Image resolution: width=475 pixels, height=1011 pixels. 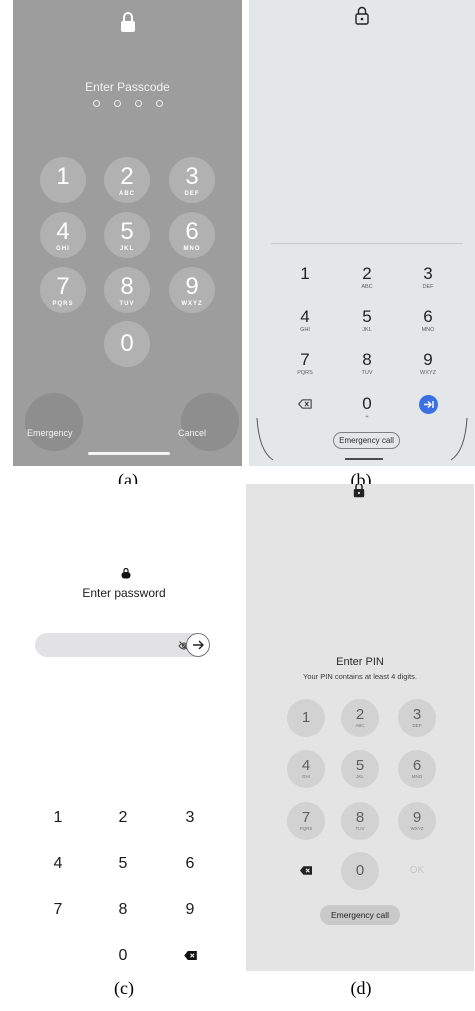 What do you see at coordinates (367, 243) in the screenshot?
I see `divider` at bounding box center [367, 243].